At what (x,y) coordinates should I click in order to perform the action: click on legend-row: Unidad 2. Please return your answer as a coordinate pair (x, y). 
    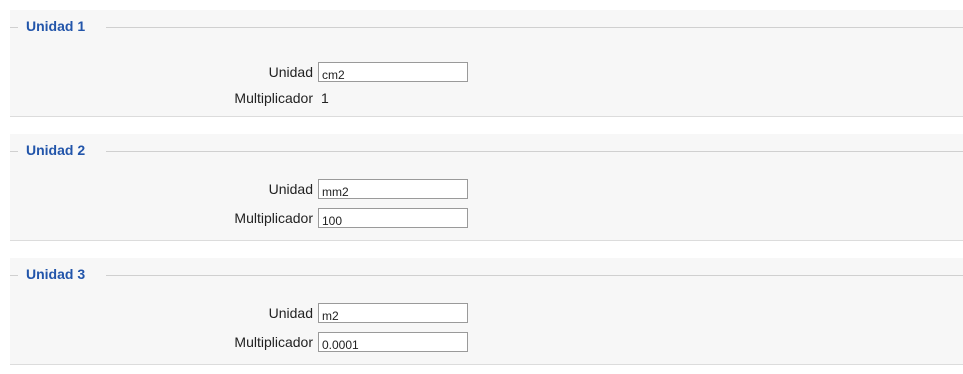
    Looking at the image, I should click on (486, 146).